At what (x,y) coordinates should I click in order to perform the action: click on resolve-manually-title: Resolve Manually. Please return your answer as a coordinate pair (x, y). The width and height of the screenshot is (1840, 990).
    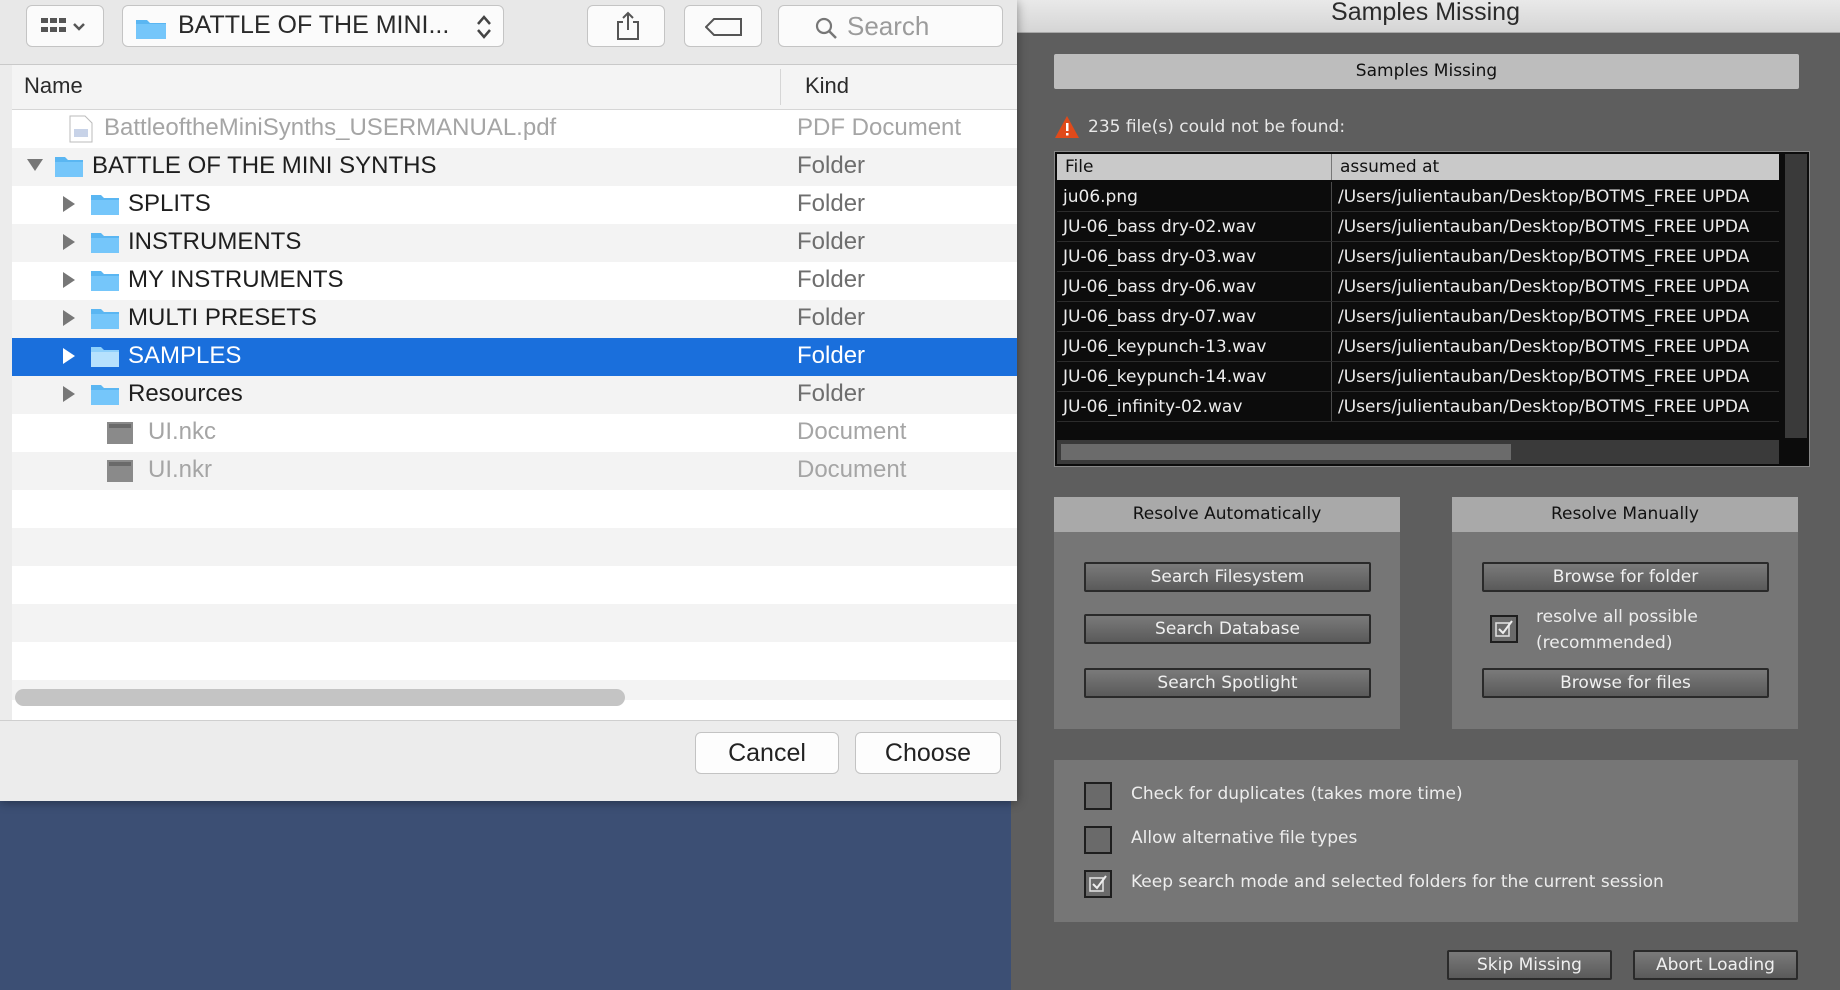
    Looking at the image, I should click on (1625, 514).